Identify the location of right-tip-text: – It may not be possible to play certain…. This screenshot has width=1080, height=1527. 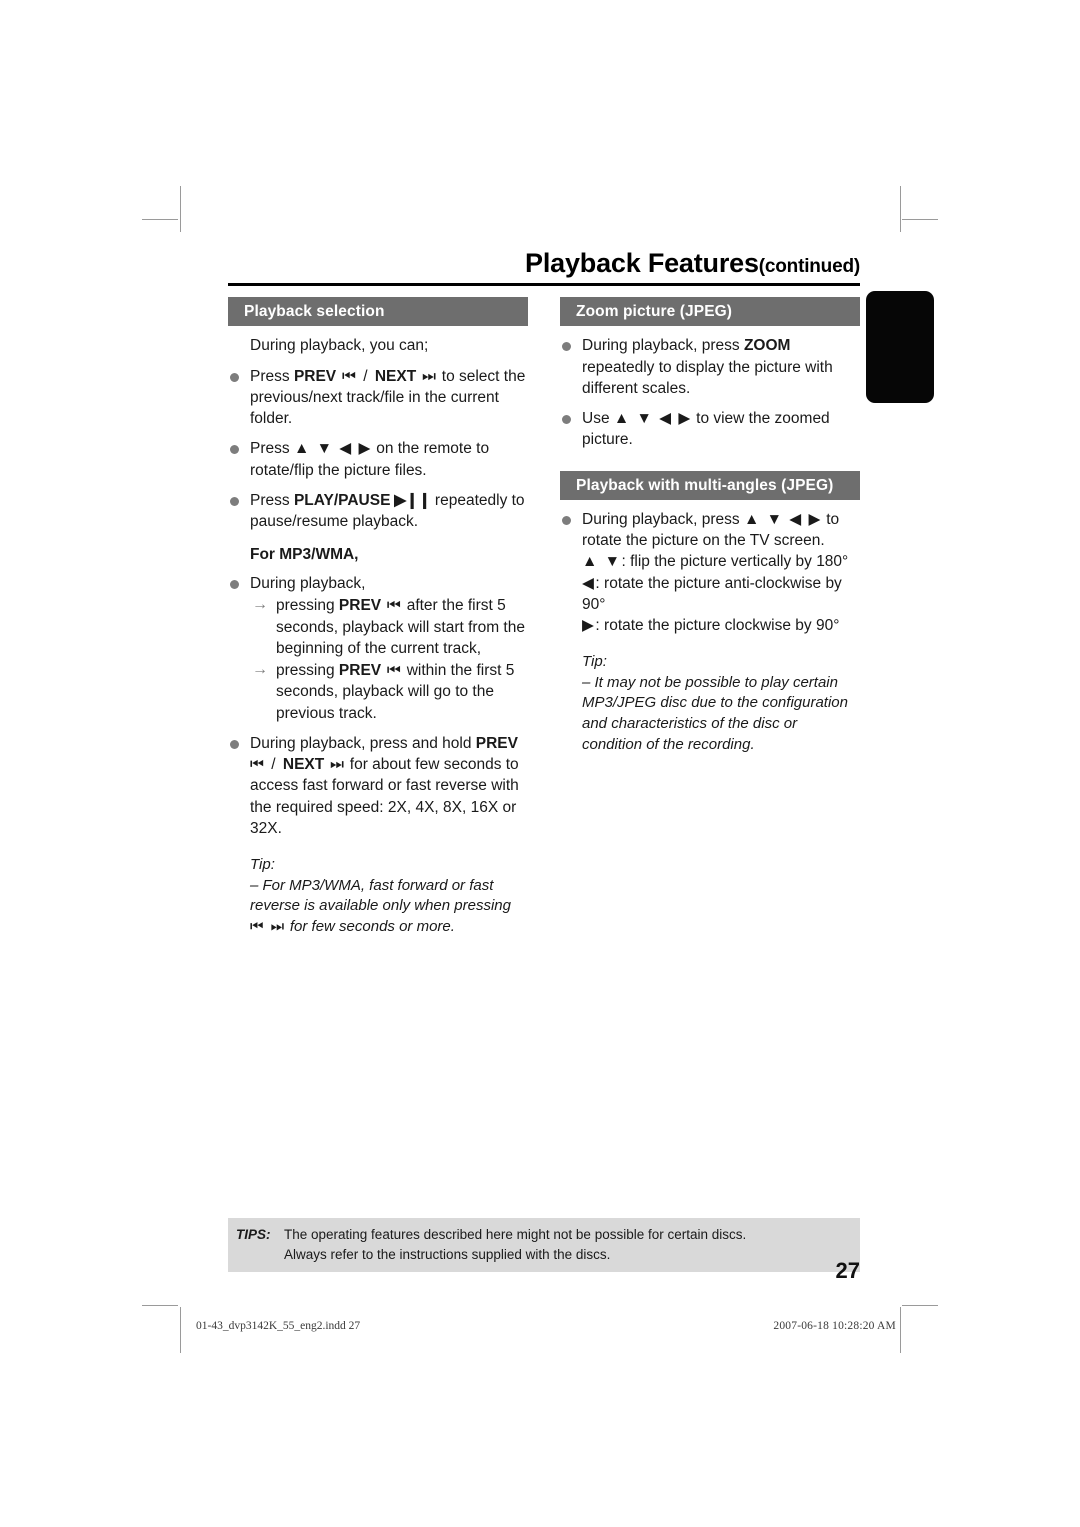
(715, 713).